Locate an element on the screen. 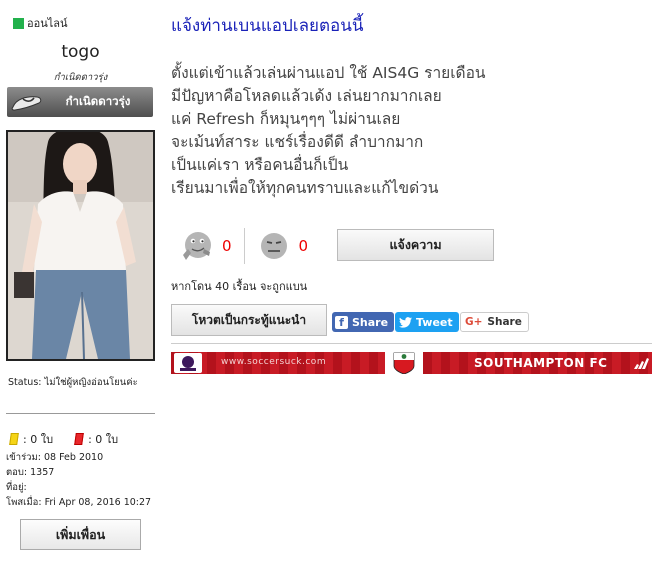 Image resolution: width=652 pixels, height=568 pixels. avatar is located at coordinates (80, 245).